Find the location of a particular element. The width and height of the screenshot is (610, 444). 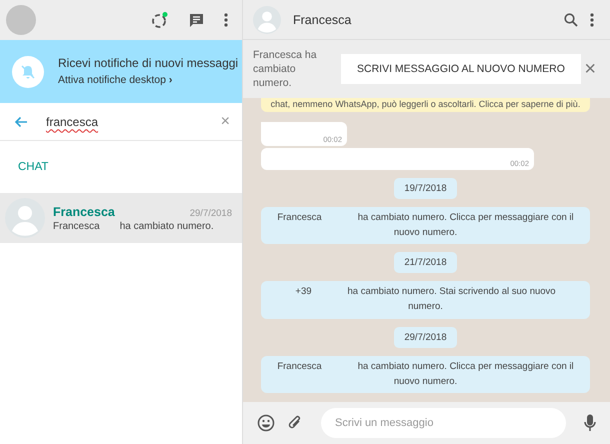

enable-notifications-link: Attiva notifiche desktop › is located at coordinates (115, 80).